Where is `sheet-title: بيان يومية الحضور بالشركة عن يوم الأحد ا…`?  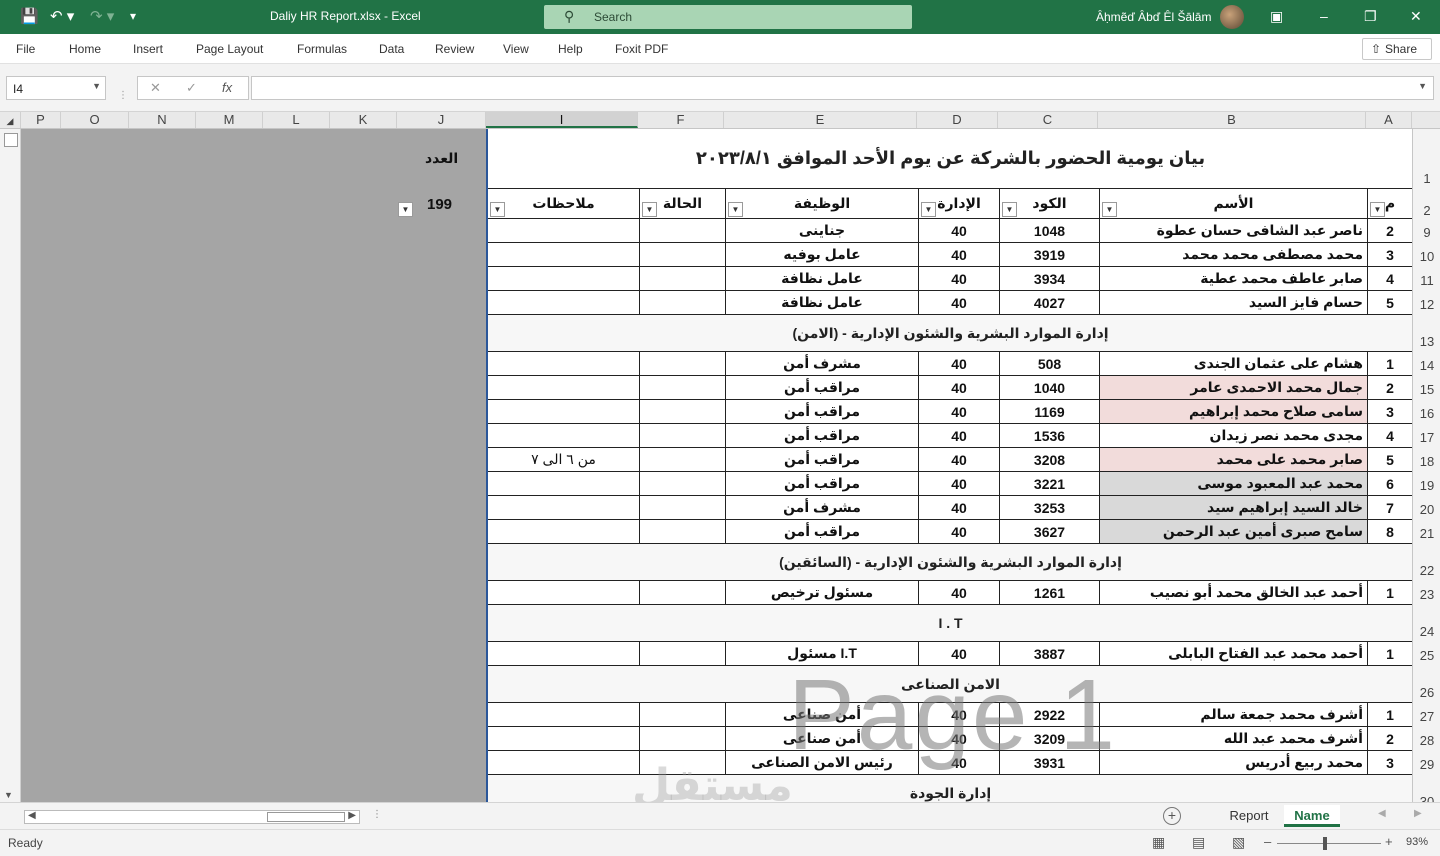 sheet-title: بيان يومية الحضور بالشركة عن يوم الأحد ا… is located at coordinates (950, 158).